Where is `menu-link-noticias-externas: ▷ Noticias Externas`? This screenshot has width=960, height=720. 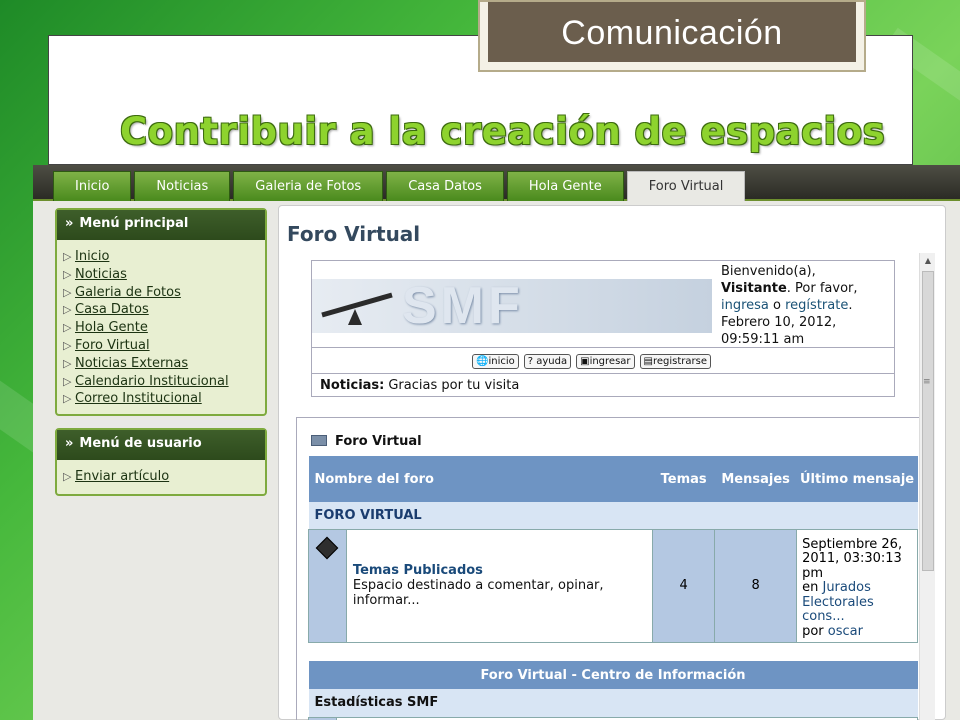 menu-link-noticias-externas: ▷ Noticias Externas is located at coordinates (161, 364).